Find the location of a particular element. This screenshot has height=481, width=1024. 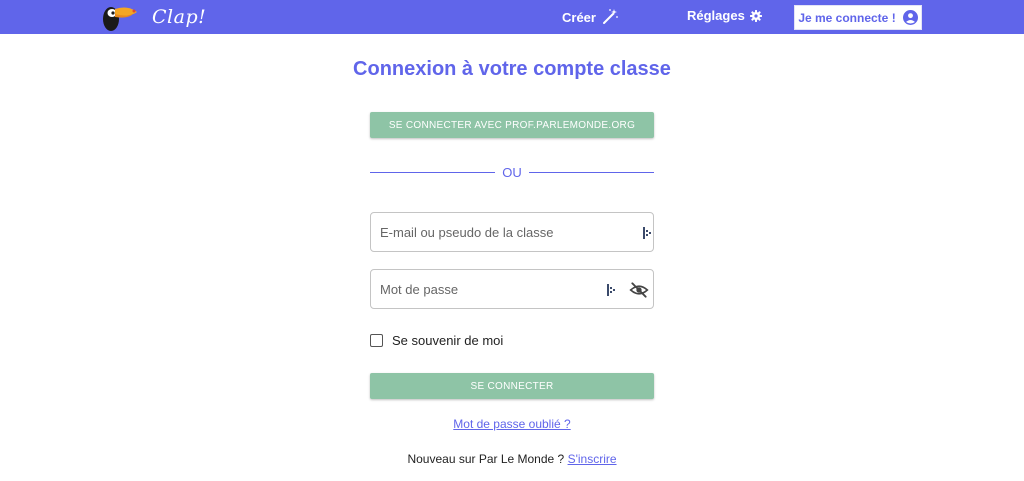

eye-off-icon is located at coordinates (639, 290).